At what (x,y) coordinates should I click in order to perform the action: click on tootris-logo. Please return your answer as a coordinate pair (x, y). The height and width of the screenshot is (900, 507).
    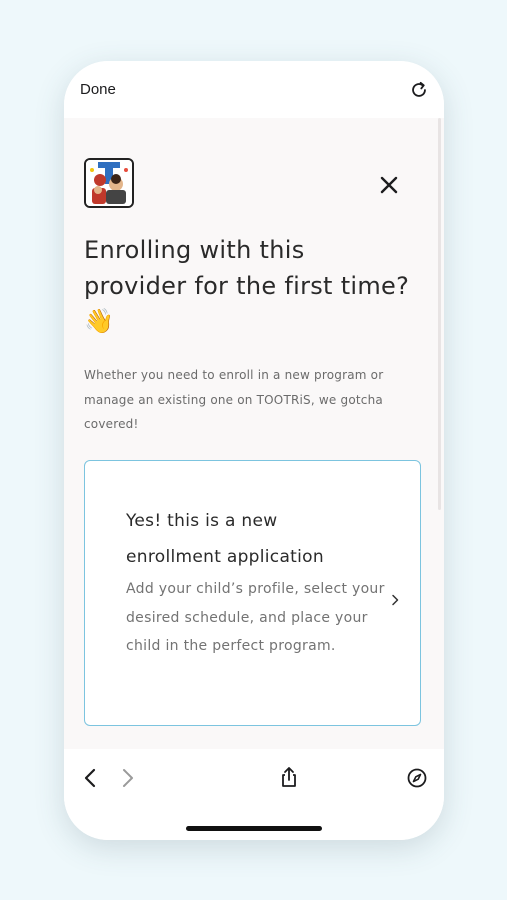
    Looking at the image, I should click on (109, 183).